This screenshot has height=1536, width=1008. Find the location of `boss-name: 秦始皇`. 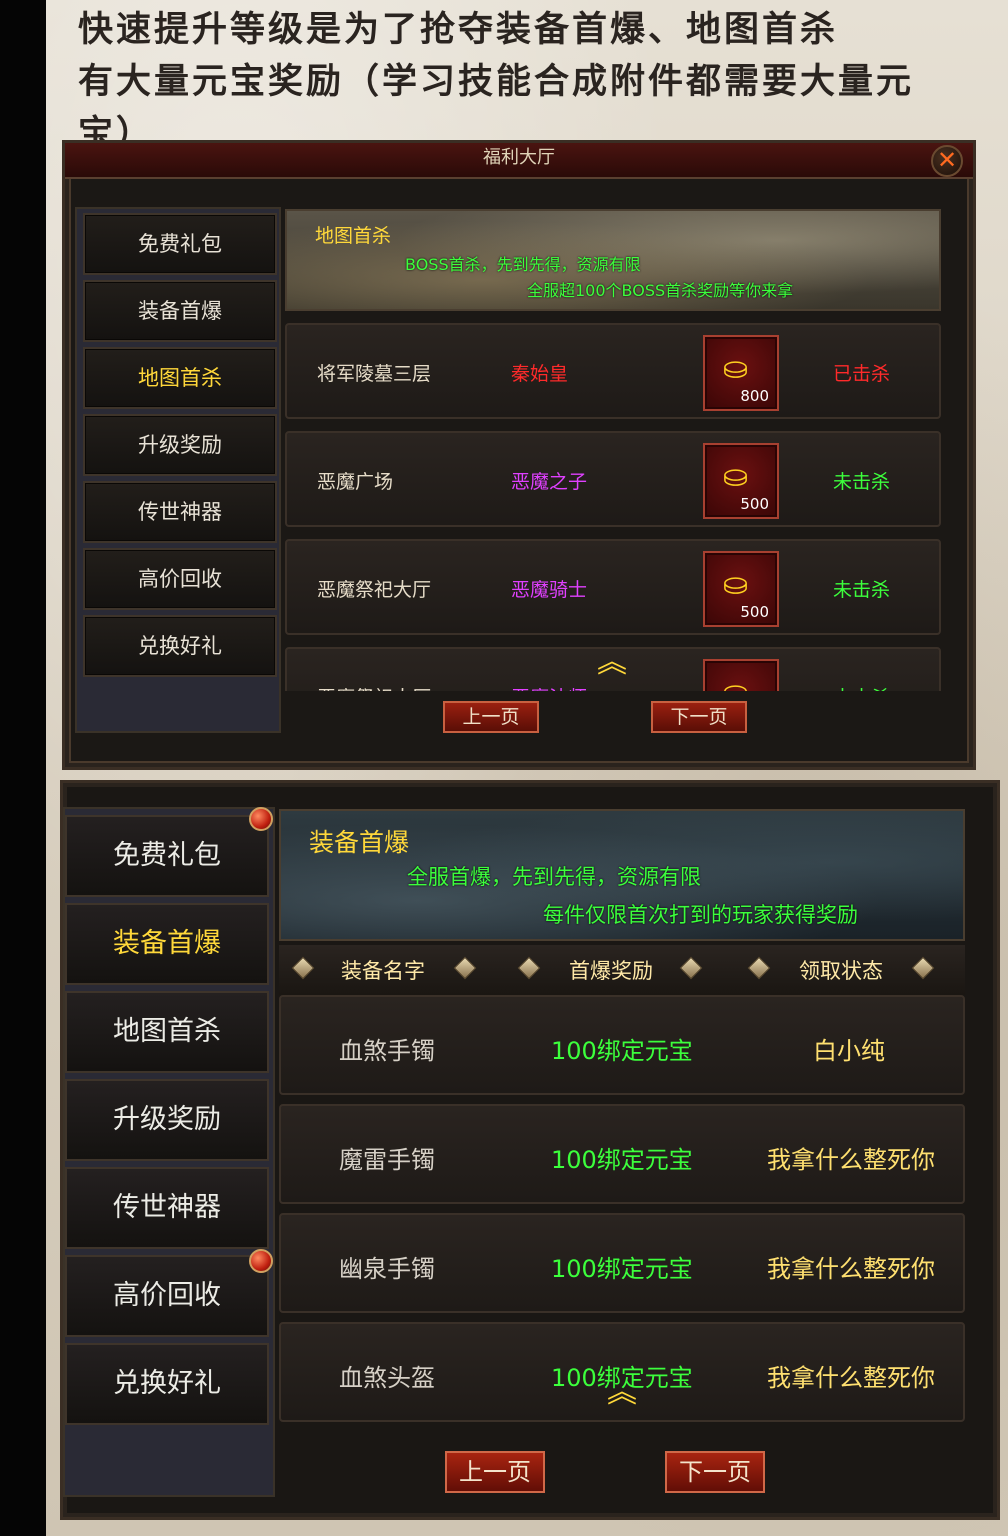

boss-name: 秦始皇 is located at coordinates (540, 374).